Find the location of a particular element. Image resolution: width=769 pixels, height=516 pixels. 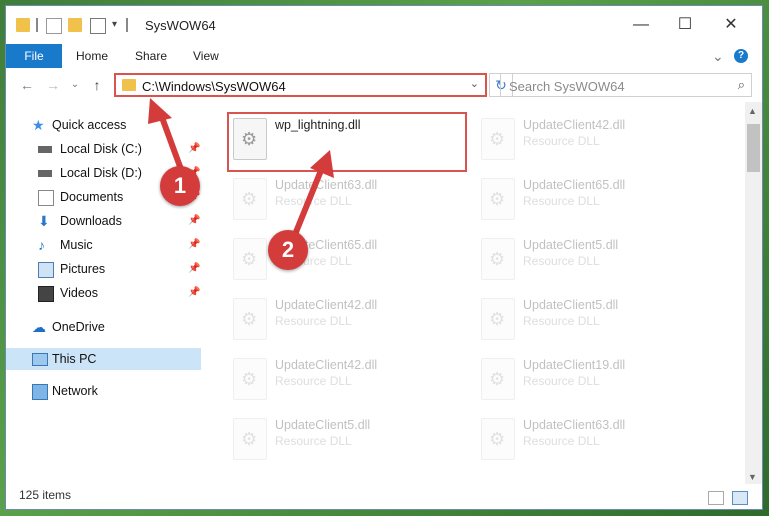

step2-arrow is located at coordinates (313, 192).